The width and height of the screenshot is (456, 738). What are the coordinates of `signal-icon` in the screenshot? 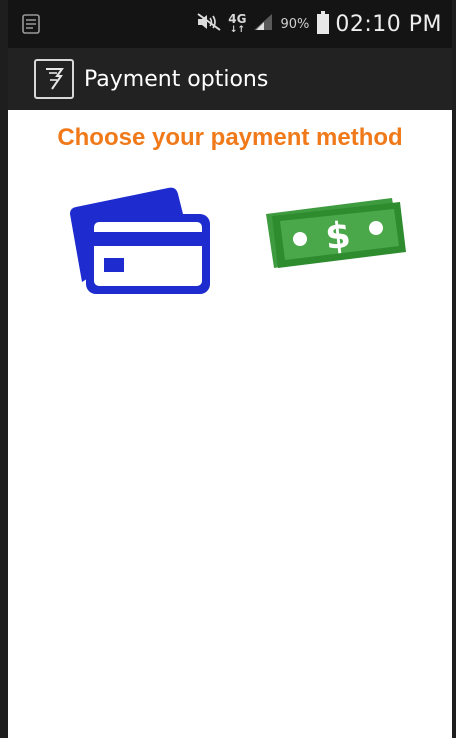 It's located at (263, 24).